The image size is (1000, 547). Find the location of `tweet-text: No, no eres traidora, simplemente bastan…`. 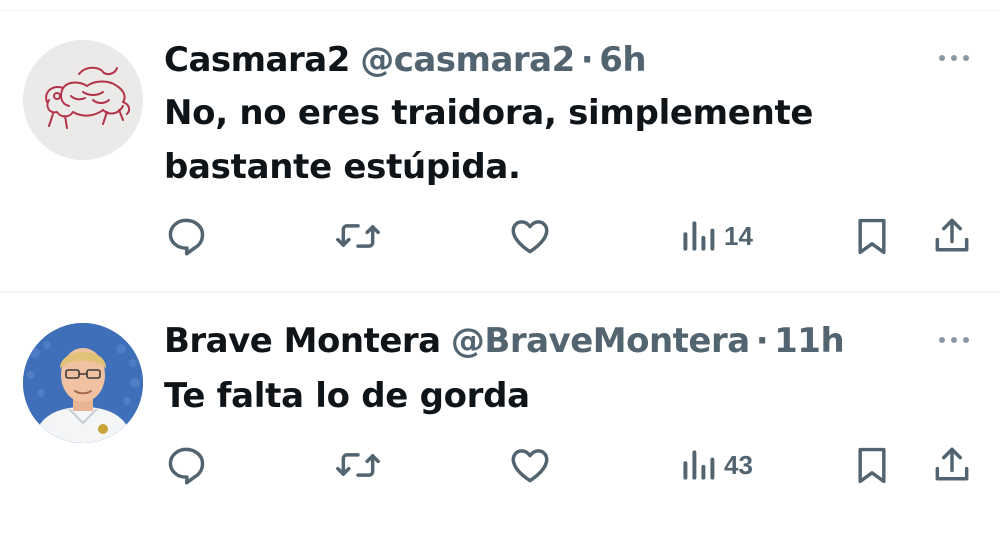

tweet-text: No, no eres traidora, simplemente bastan… is located at coordinates (489, 140).